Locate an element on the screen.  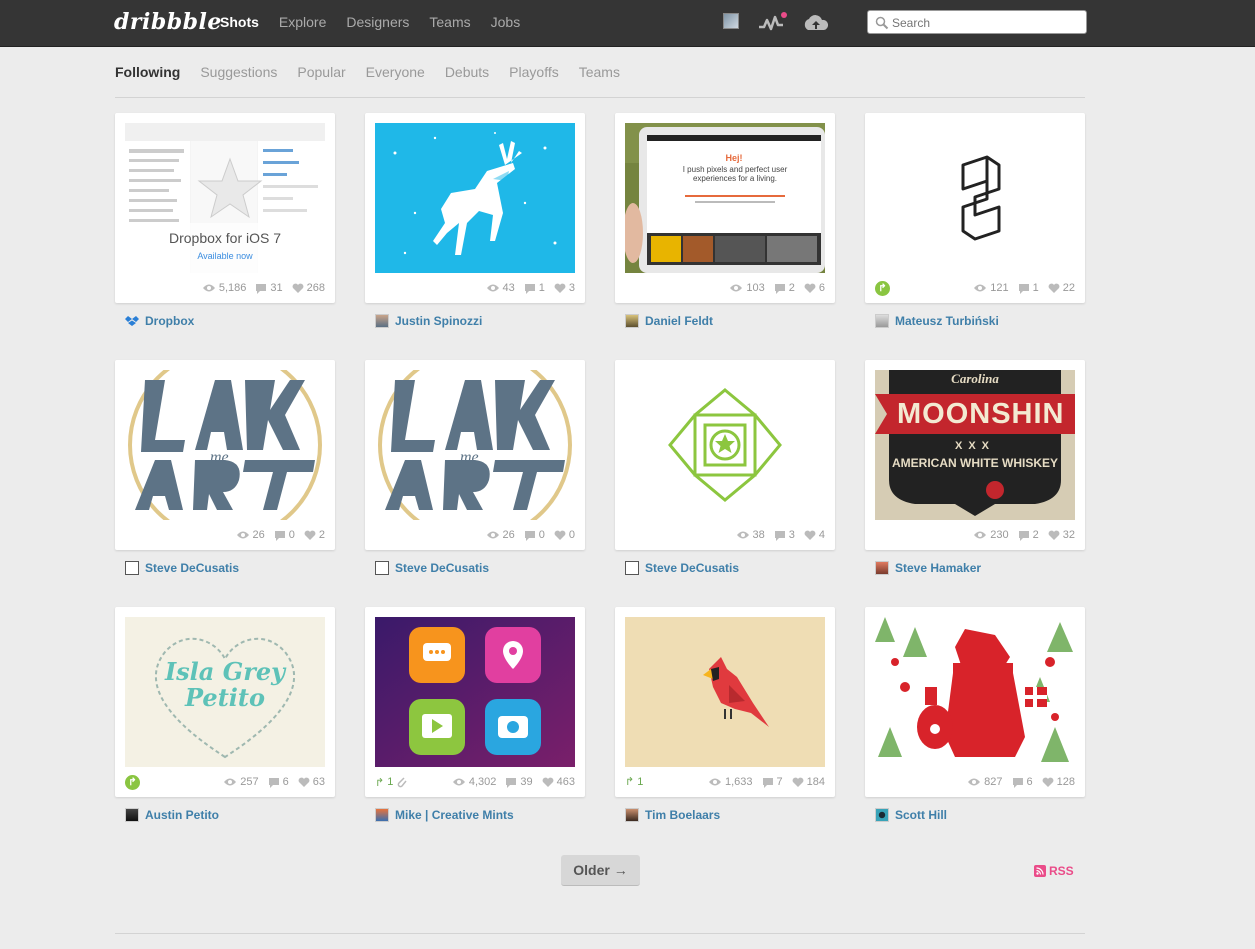
comments-count: 39 is located at coordinates (519, 782).